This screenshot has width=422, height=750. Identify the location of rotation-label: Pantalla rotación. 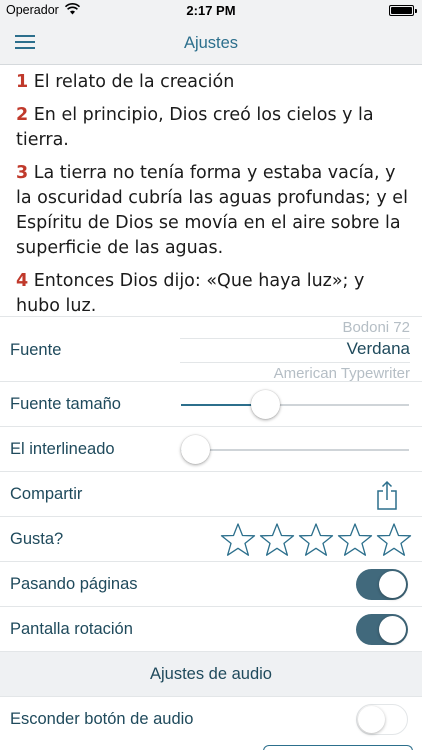
(71, 629).